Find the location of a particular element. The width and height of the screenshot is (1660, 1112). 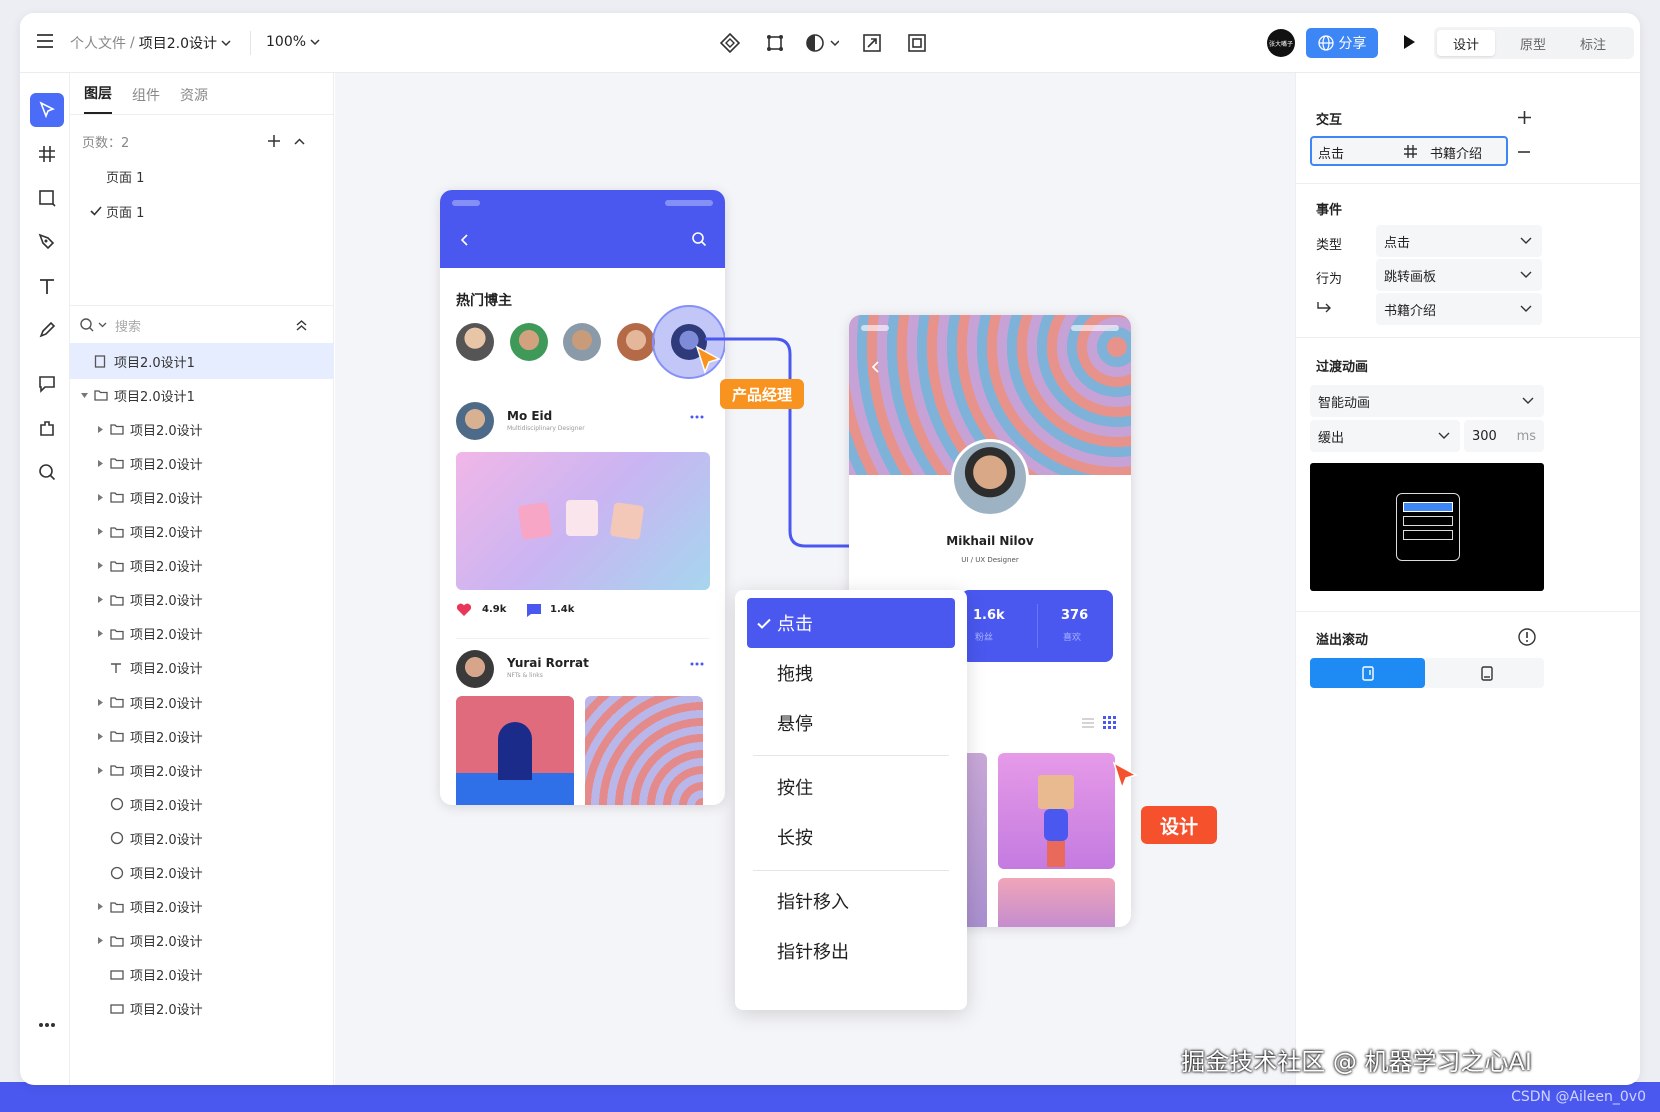

text-icon is located at coordinates (47, 286).